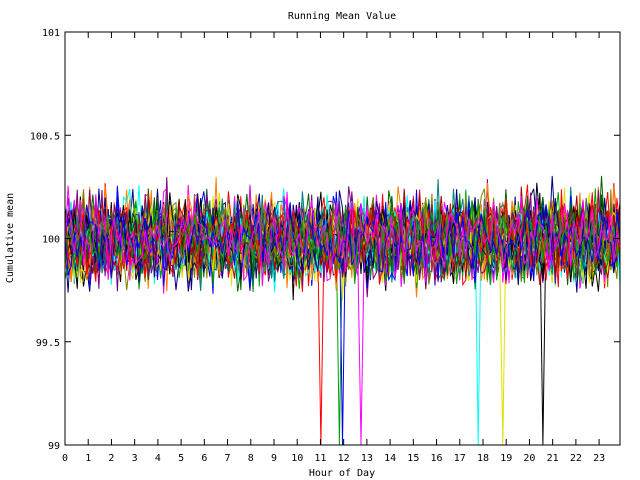 This screenshot has height=480, width=640. I want to click on x-tick-label: 3, so click(135, 458).